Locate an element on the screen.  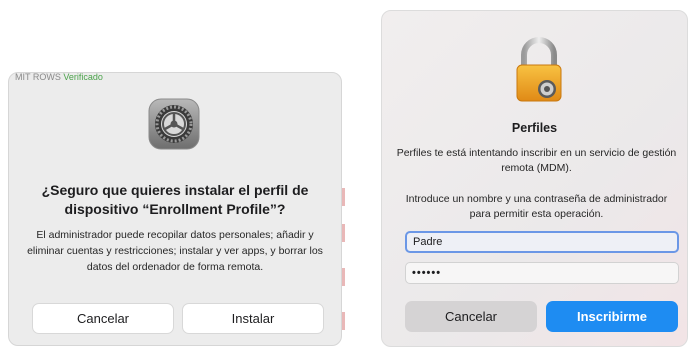
system-settings-icon is located at coordinates (174, 124).